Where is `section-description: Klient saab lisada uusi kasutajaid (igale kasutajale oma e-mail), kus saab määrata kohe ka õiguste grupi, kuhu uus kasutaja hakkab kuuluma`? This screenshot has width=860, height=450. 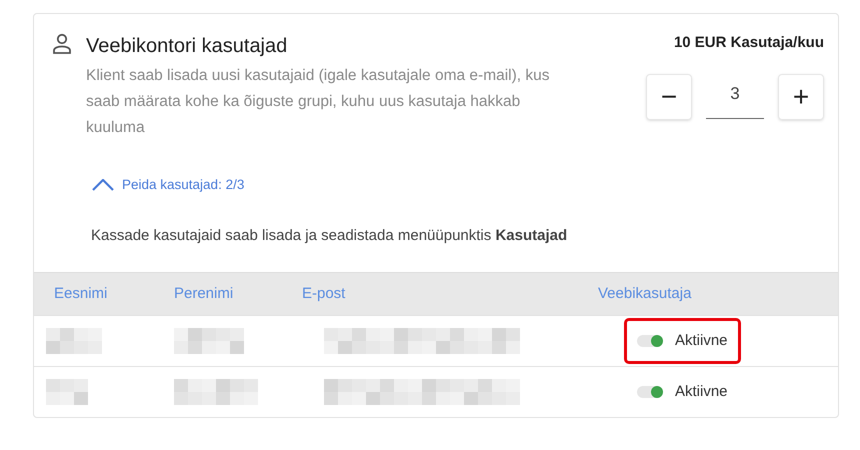
section-description: Klient saab lisada uusi kasutajaid (igale kasutajale oma e-mail), kus saab määrata kohe ka õiguste grupi, kuhu uus kasutaja hakkab kuuluma is located at coordinates (318, 102).